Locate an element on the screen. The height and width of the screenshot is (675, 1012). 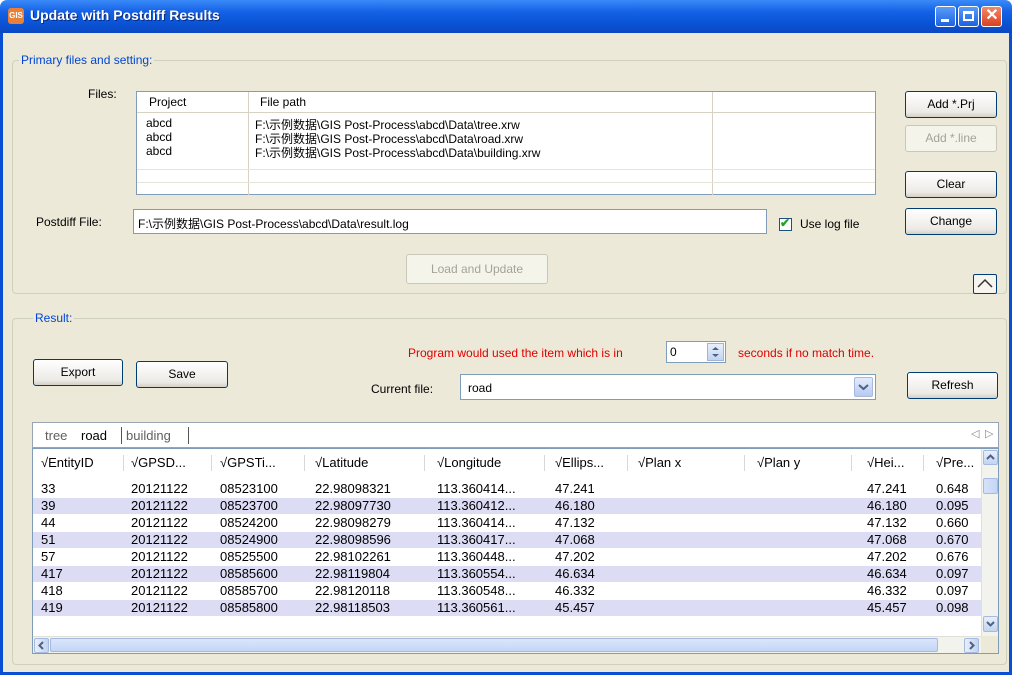
dropdown-button is located at coordinates (863, 387).